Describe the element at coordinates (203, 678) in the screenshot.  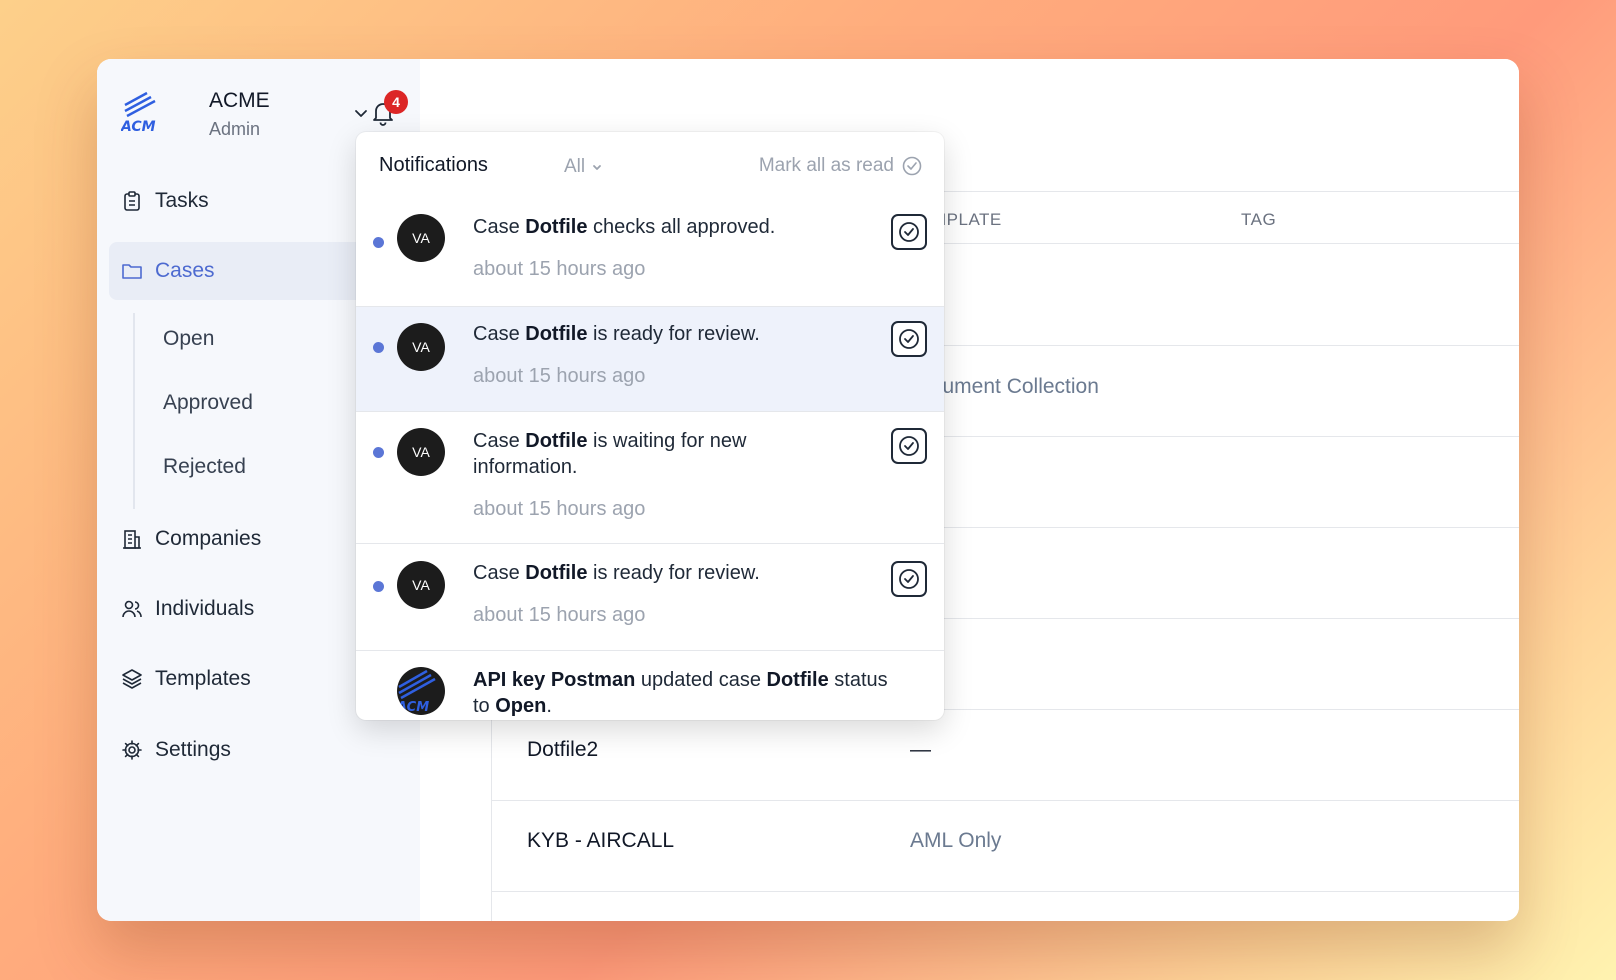
I see `sidebar-item-label: Templates` at that location.